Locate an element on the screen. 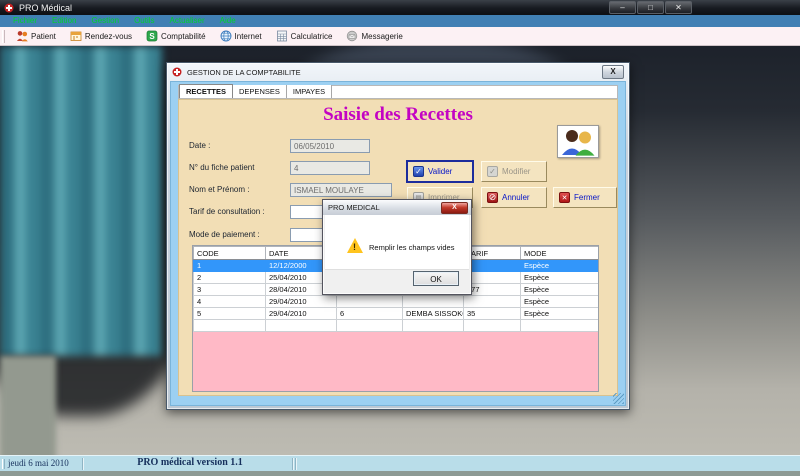 The width and height of the screenshot is (800, 476). toolbar-grip is located at coordinates (3, 36).